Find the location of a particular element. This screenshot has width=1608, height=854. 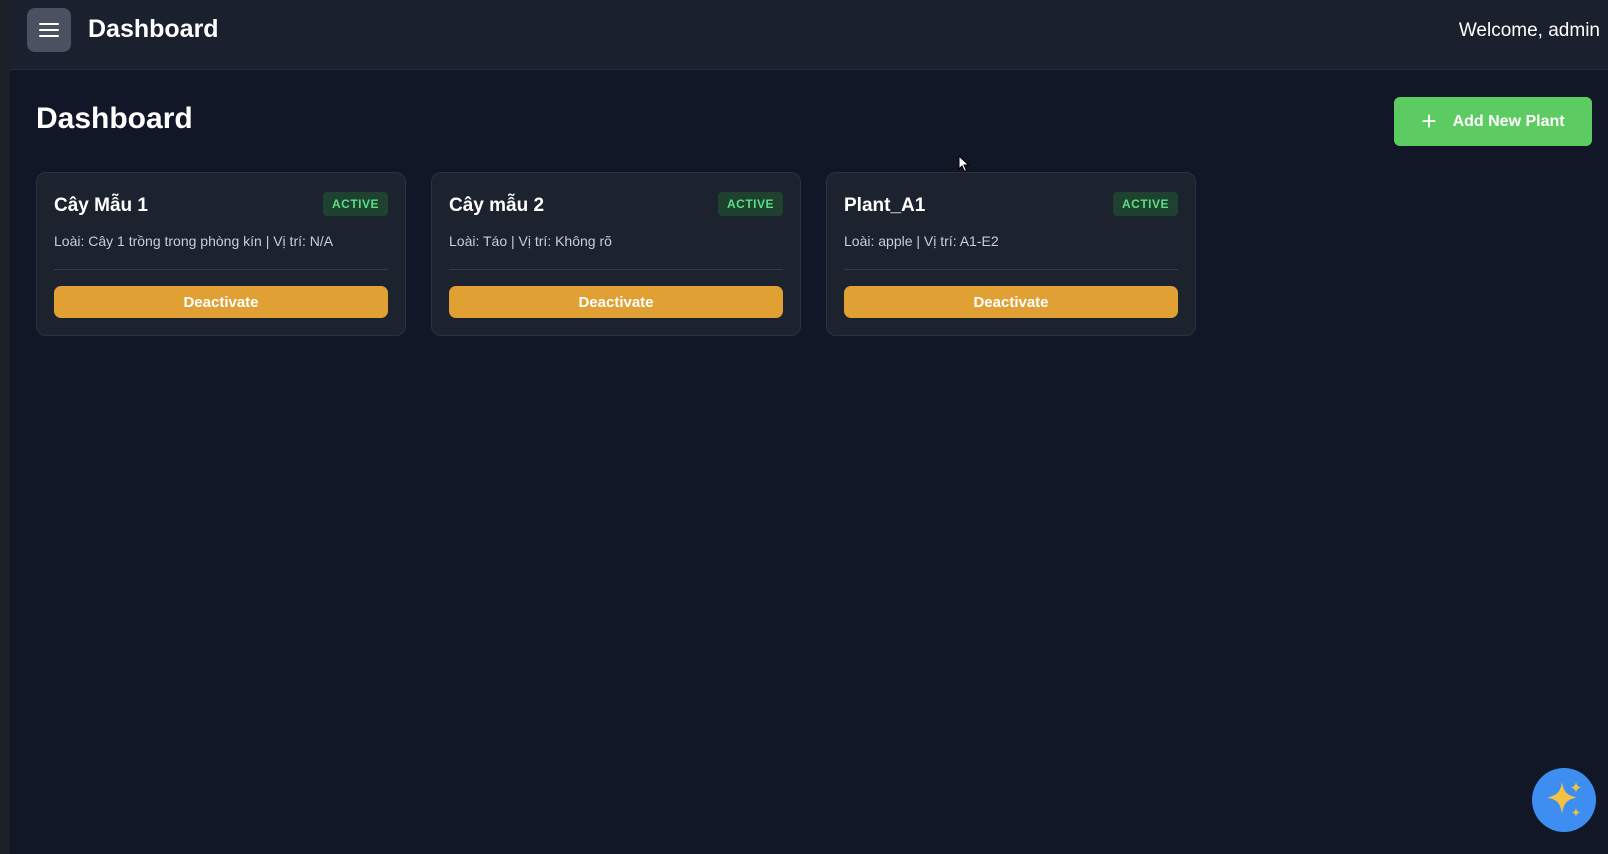

top-navigation-bar: Dashboard Welcome, admin is located at coordinates (809, 35).